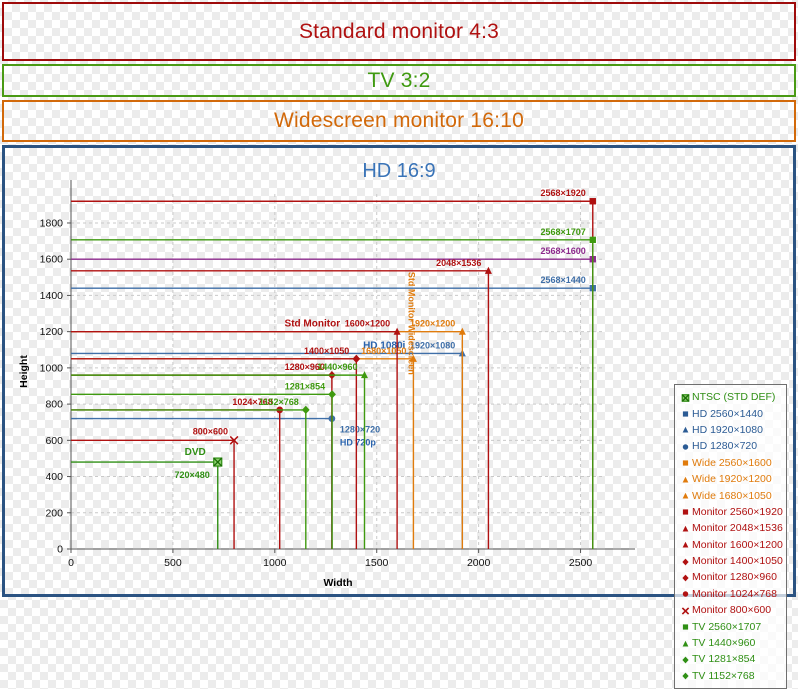 The height and width of the screenshot is (689, 798). I want to click on data-point-label: 1440×960, so click(337, 367).